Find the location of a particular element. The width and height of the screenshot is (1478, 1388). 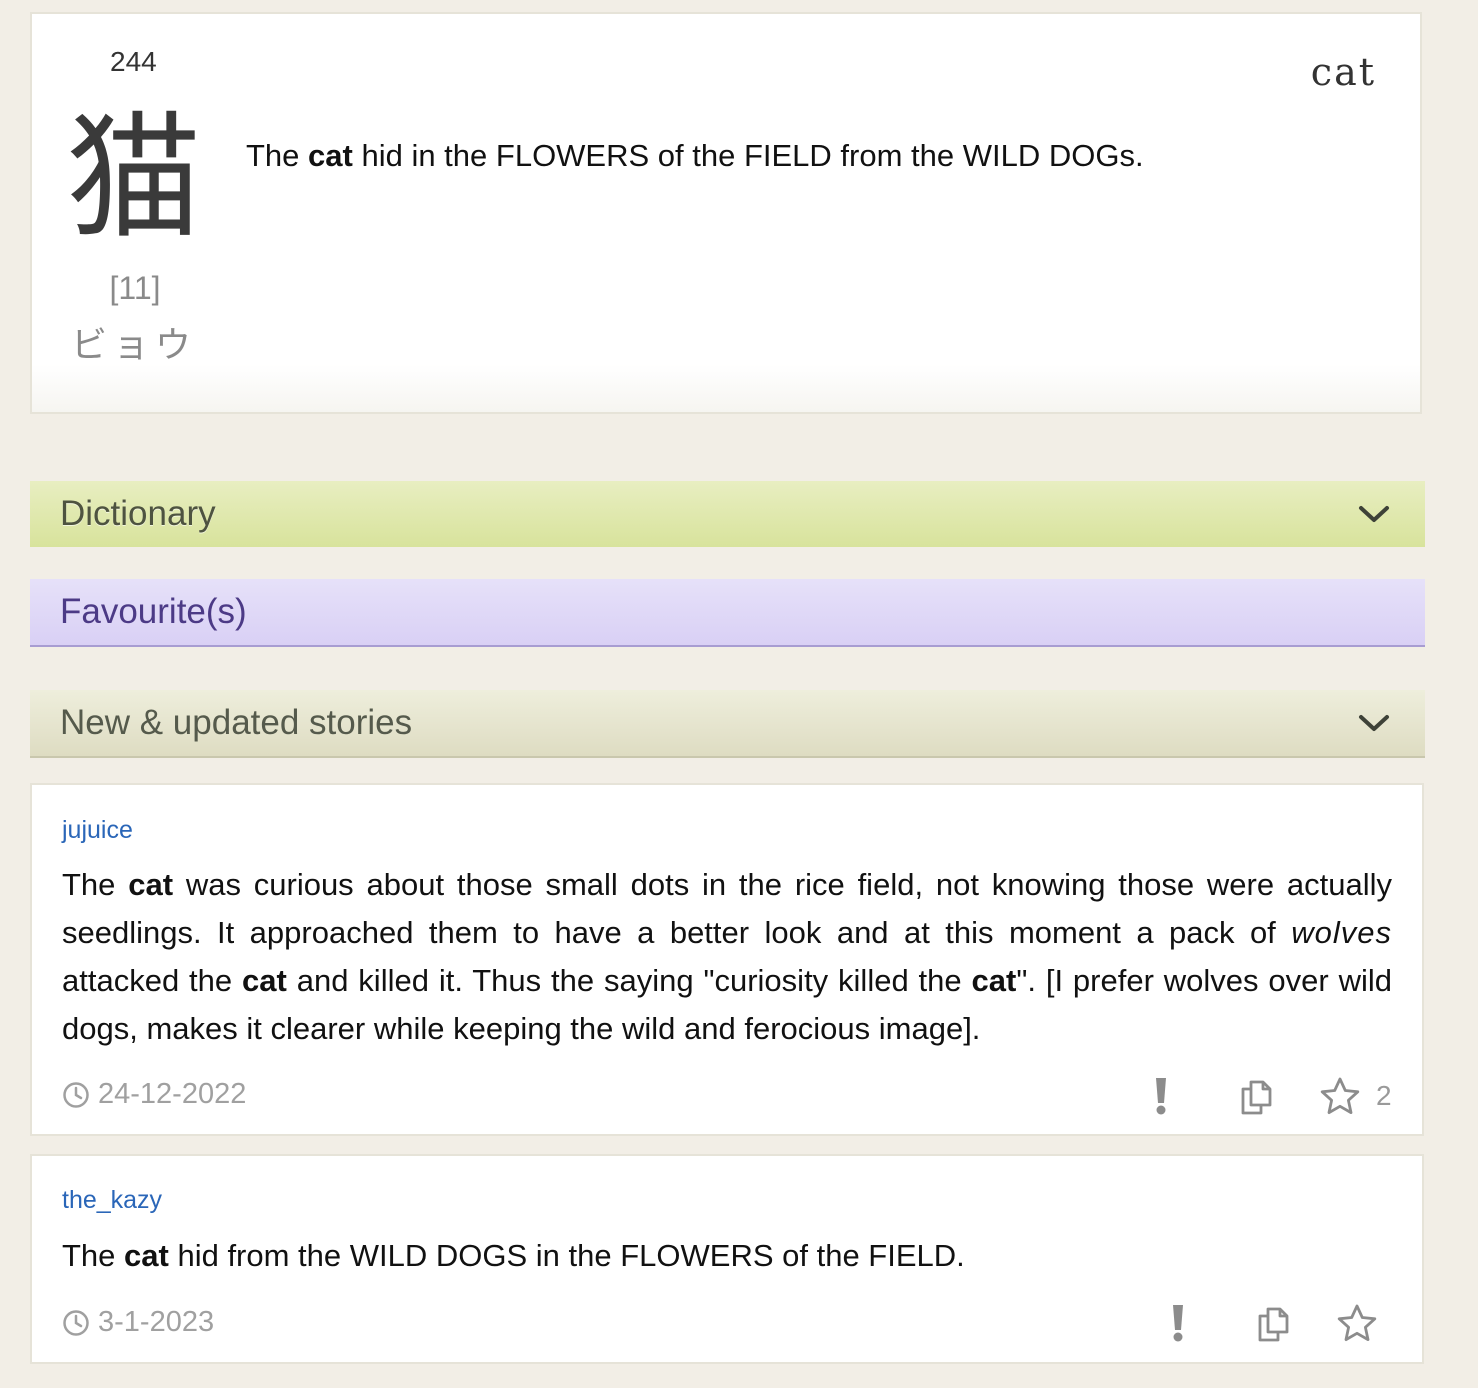

new-updated-stories-label: New & updated stories is located at coordinates (236, 722).